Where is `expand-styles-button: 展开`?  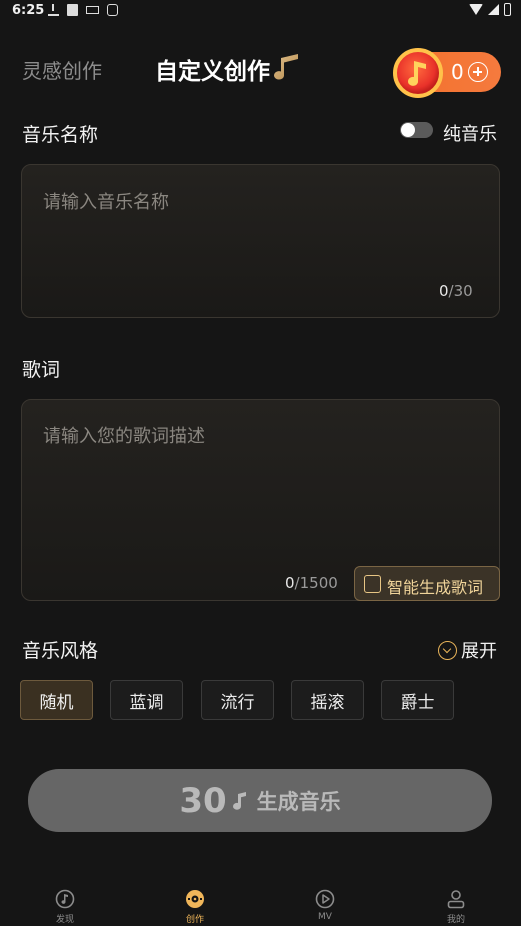 expand-styles-button: 展开 is located at coordinates (467, 650).